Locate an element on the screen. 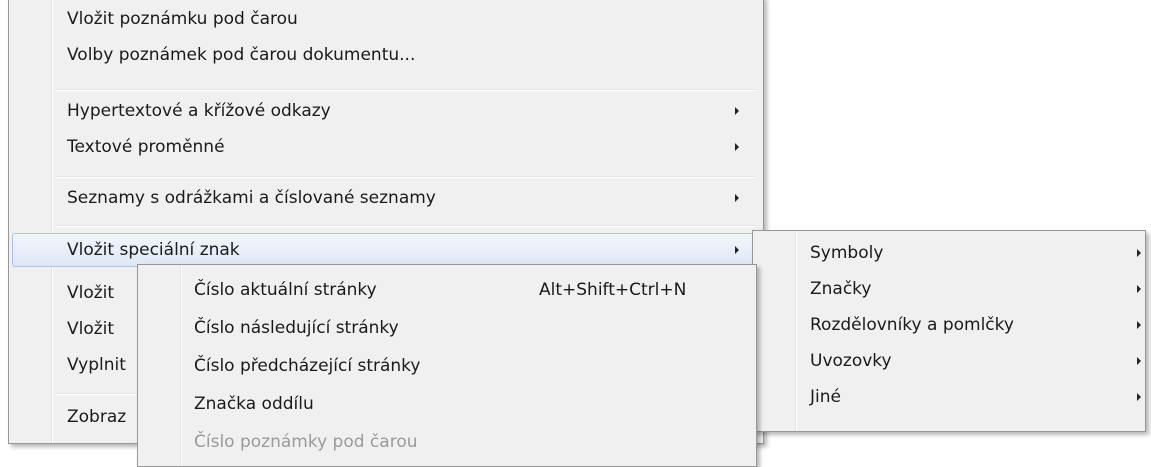  menu-item-label: Vložit speciální znak is located at coordinates (153, 250).